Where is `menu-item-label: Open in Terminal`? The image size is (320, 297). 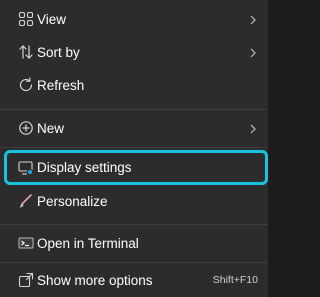
menu-item-label: Open in Terminal is located at coordinates (88, 243).